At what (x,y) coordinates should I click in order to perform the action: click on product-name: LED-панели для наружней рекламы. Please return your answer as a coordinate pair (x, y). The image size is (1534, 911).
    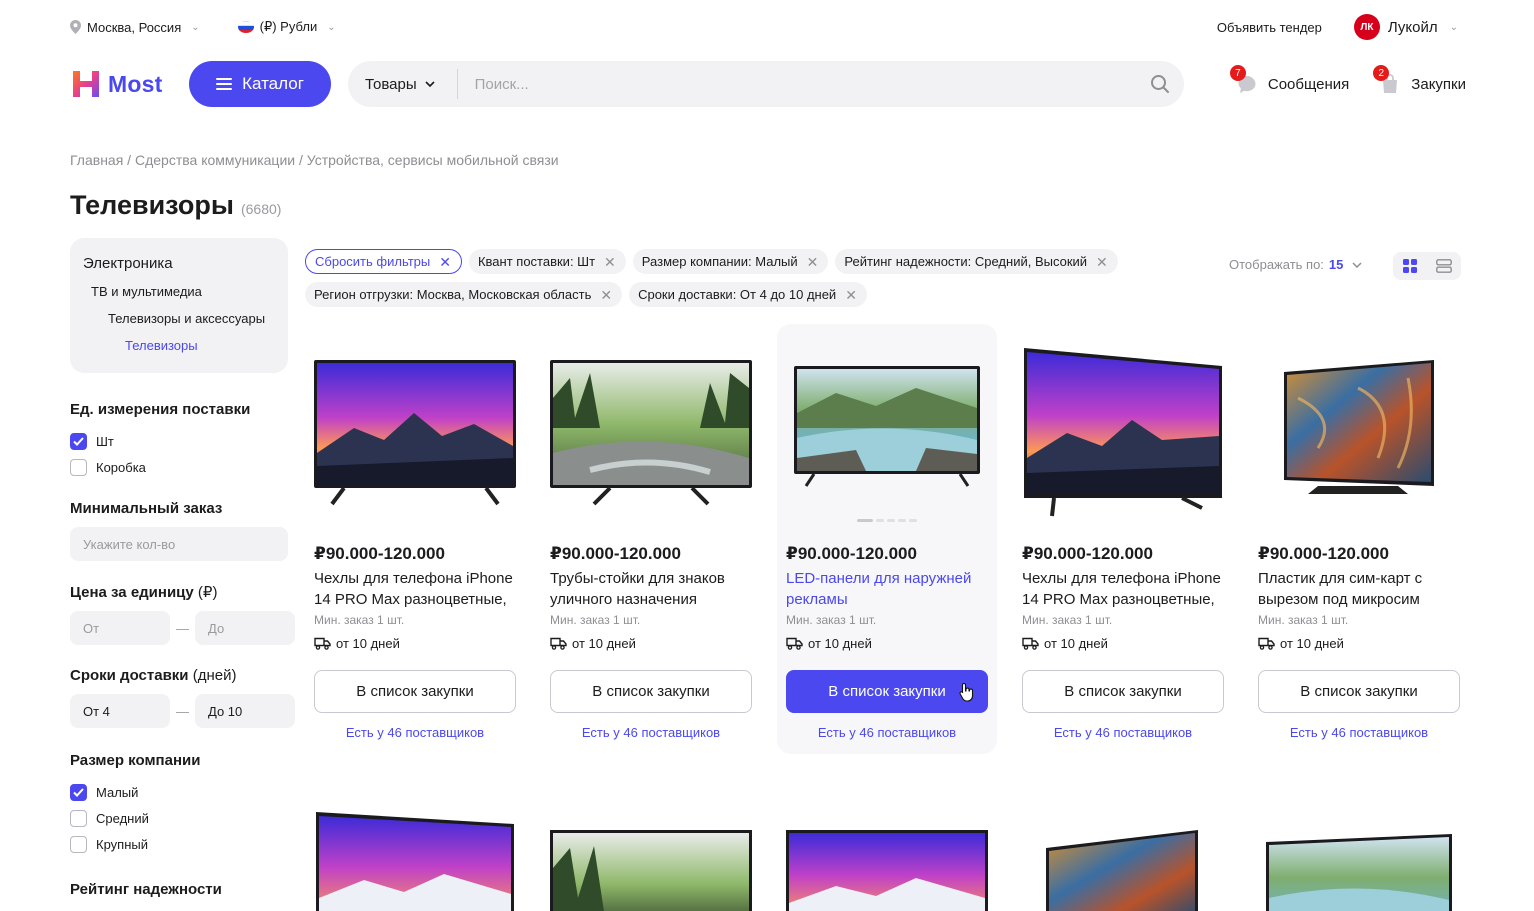
    Looking at the image, I should click on (888, 589).